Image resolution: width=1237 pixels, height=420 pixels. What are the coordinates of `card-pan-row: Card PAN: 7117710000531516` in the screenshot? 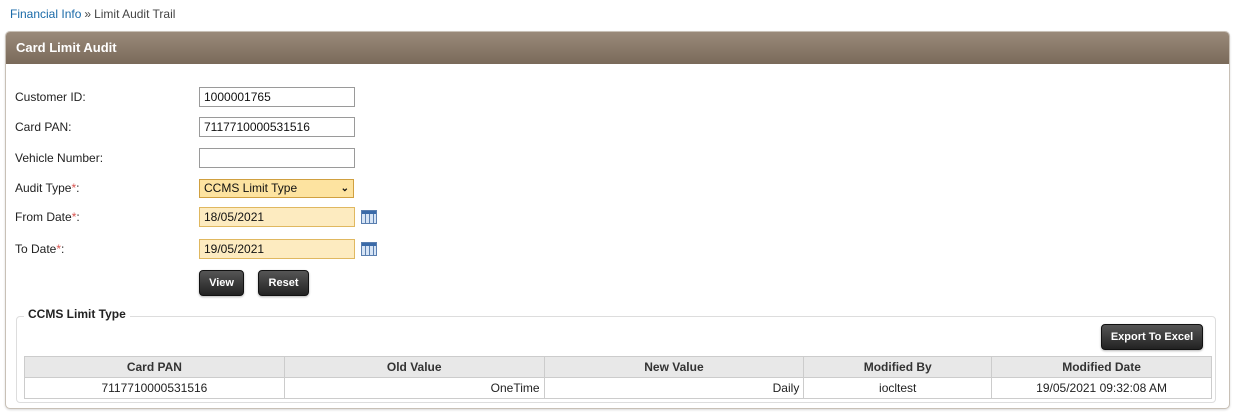 It's located at (185, 127).